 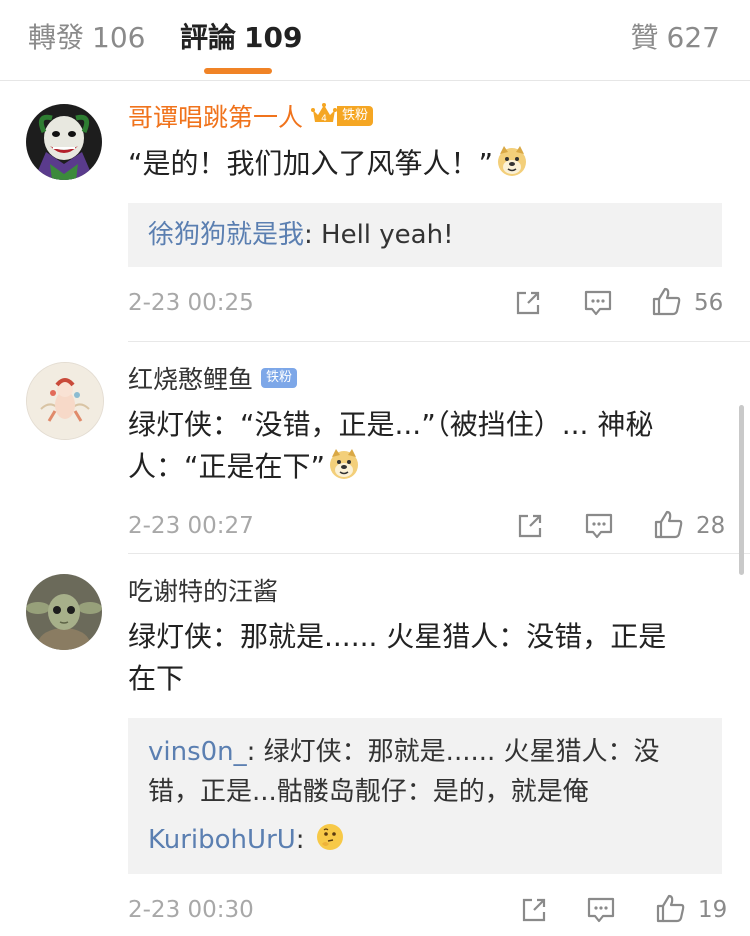 What do you see at coordinates (56, 37) in the screenshot?
I see `tab-reposts-label: 轉發` at bounding box center [56, 37].